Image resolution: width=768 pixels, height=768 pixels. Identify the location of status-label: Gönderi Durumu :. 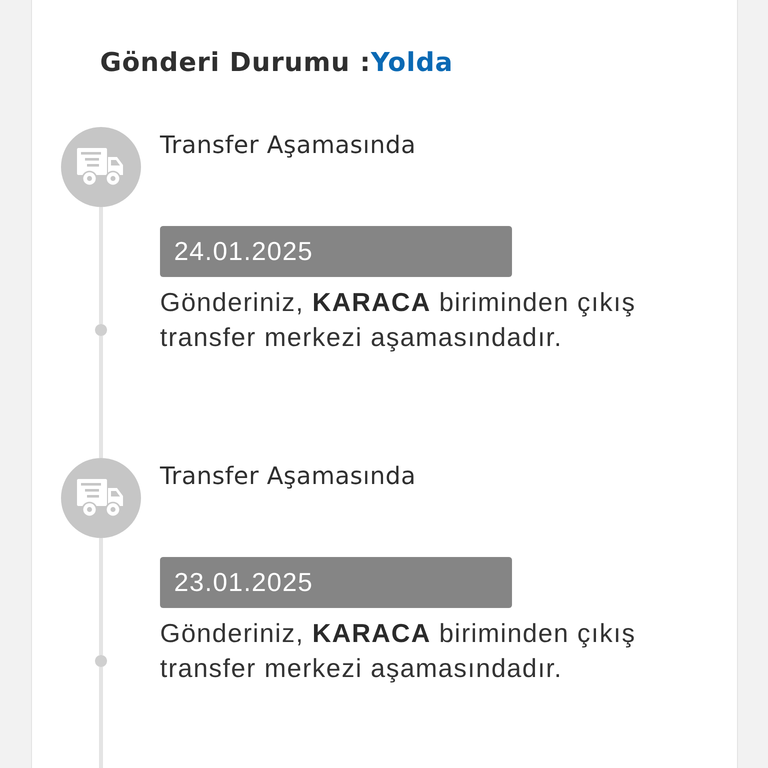
(235, 63).